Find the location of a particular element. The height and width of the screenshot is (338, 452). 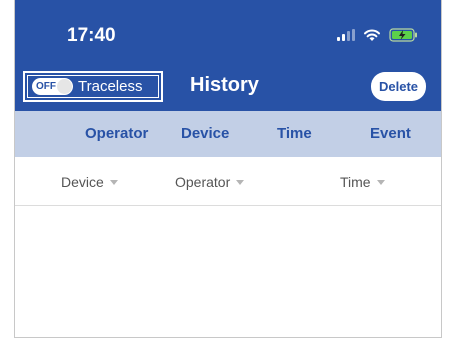

filter-operator-label: Operator is located at coordinates (203, 182).